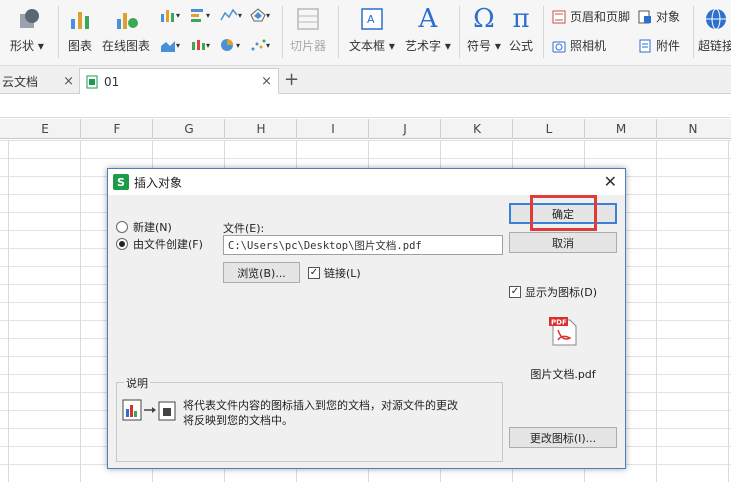  I want to click on line-chart-dropdown: ▾, so click(231, 15).